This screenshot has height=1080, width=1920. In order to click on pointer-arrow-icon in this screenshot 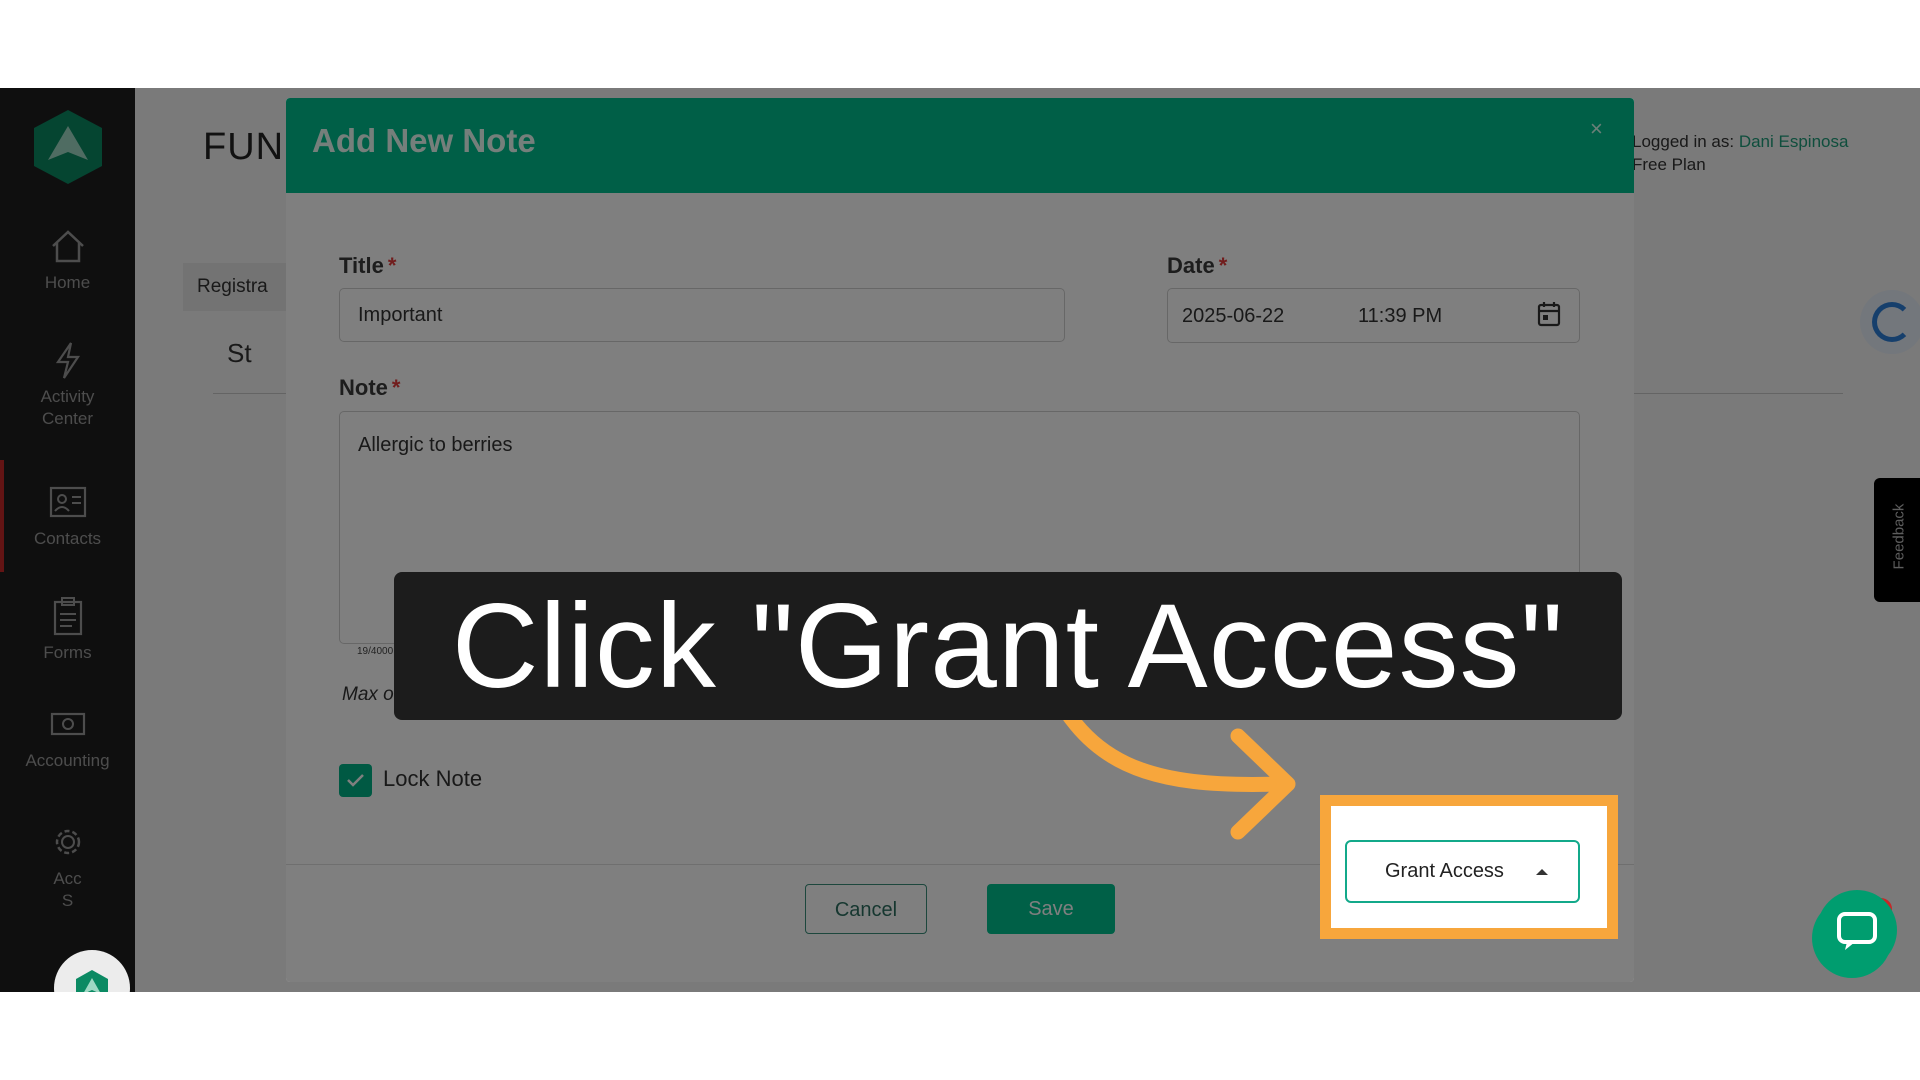, I will do `click(1164, 745)`.